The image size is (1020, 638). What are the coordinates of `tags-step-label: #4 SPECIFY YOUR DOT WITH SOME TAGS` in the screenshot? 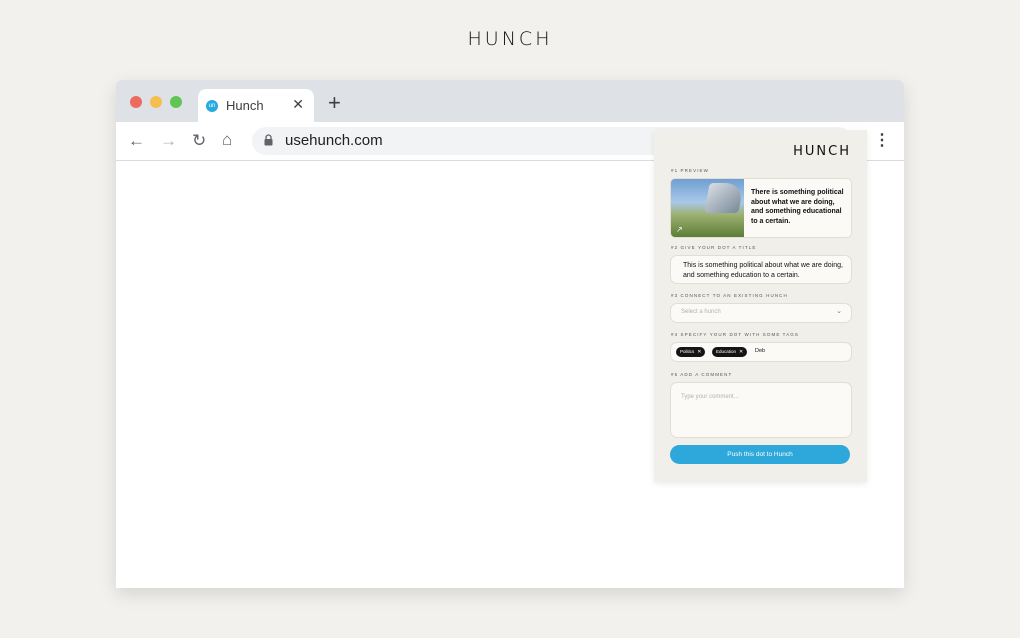 It's located at (735, 334).